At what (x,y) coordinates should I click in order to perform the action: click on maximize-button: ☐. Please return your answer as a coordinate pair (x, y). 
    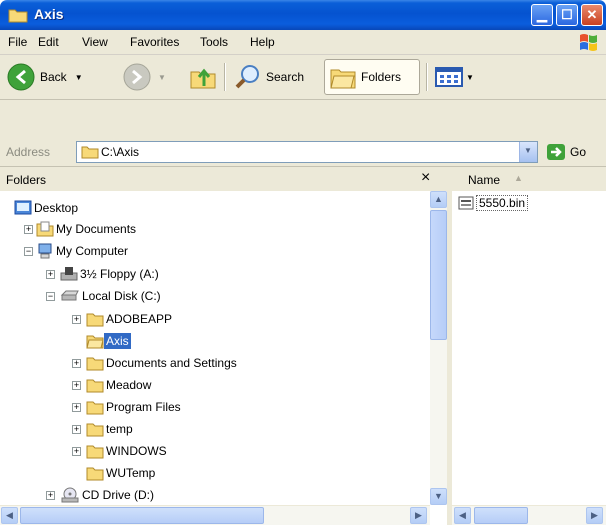
    Looking at the image, I should click on (567, 15).